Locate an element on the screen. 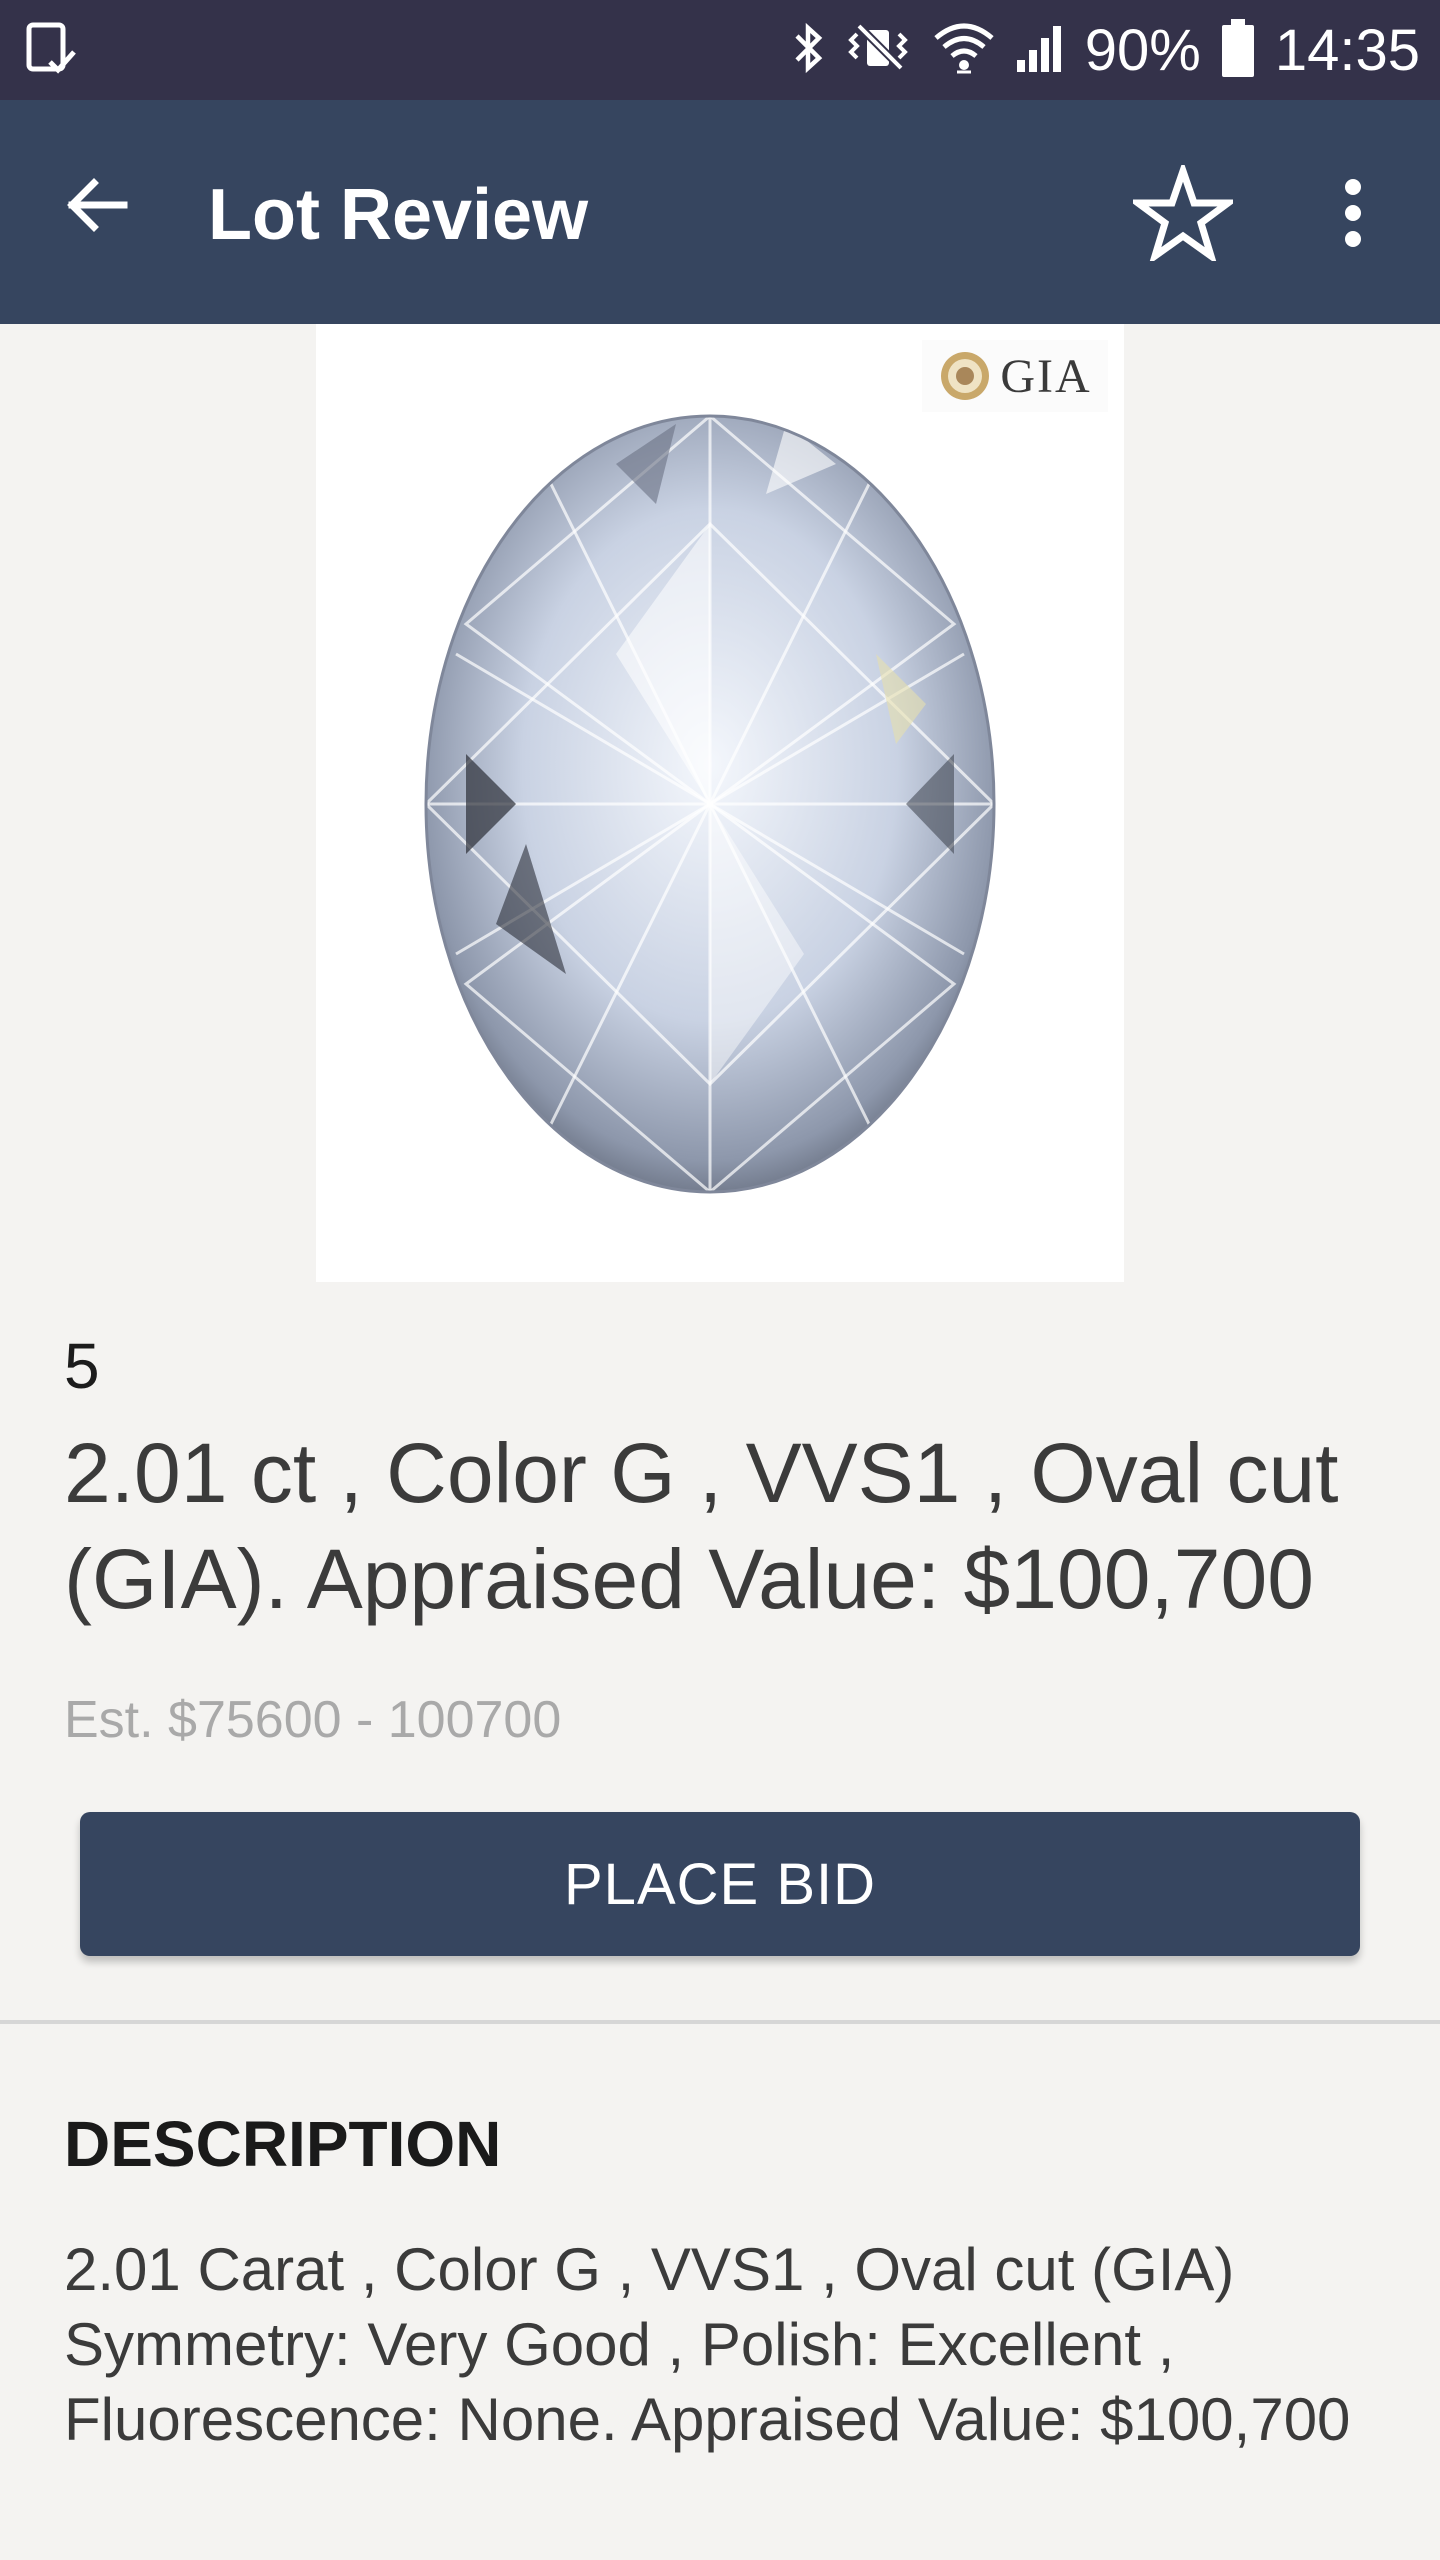 This screenshot has height=2560, width=1440. battery-icon is located at coordinates (1238, 50).